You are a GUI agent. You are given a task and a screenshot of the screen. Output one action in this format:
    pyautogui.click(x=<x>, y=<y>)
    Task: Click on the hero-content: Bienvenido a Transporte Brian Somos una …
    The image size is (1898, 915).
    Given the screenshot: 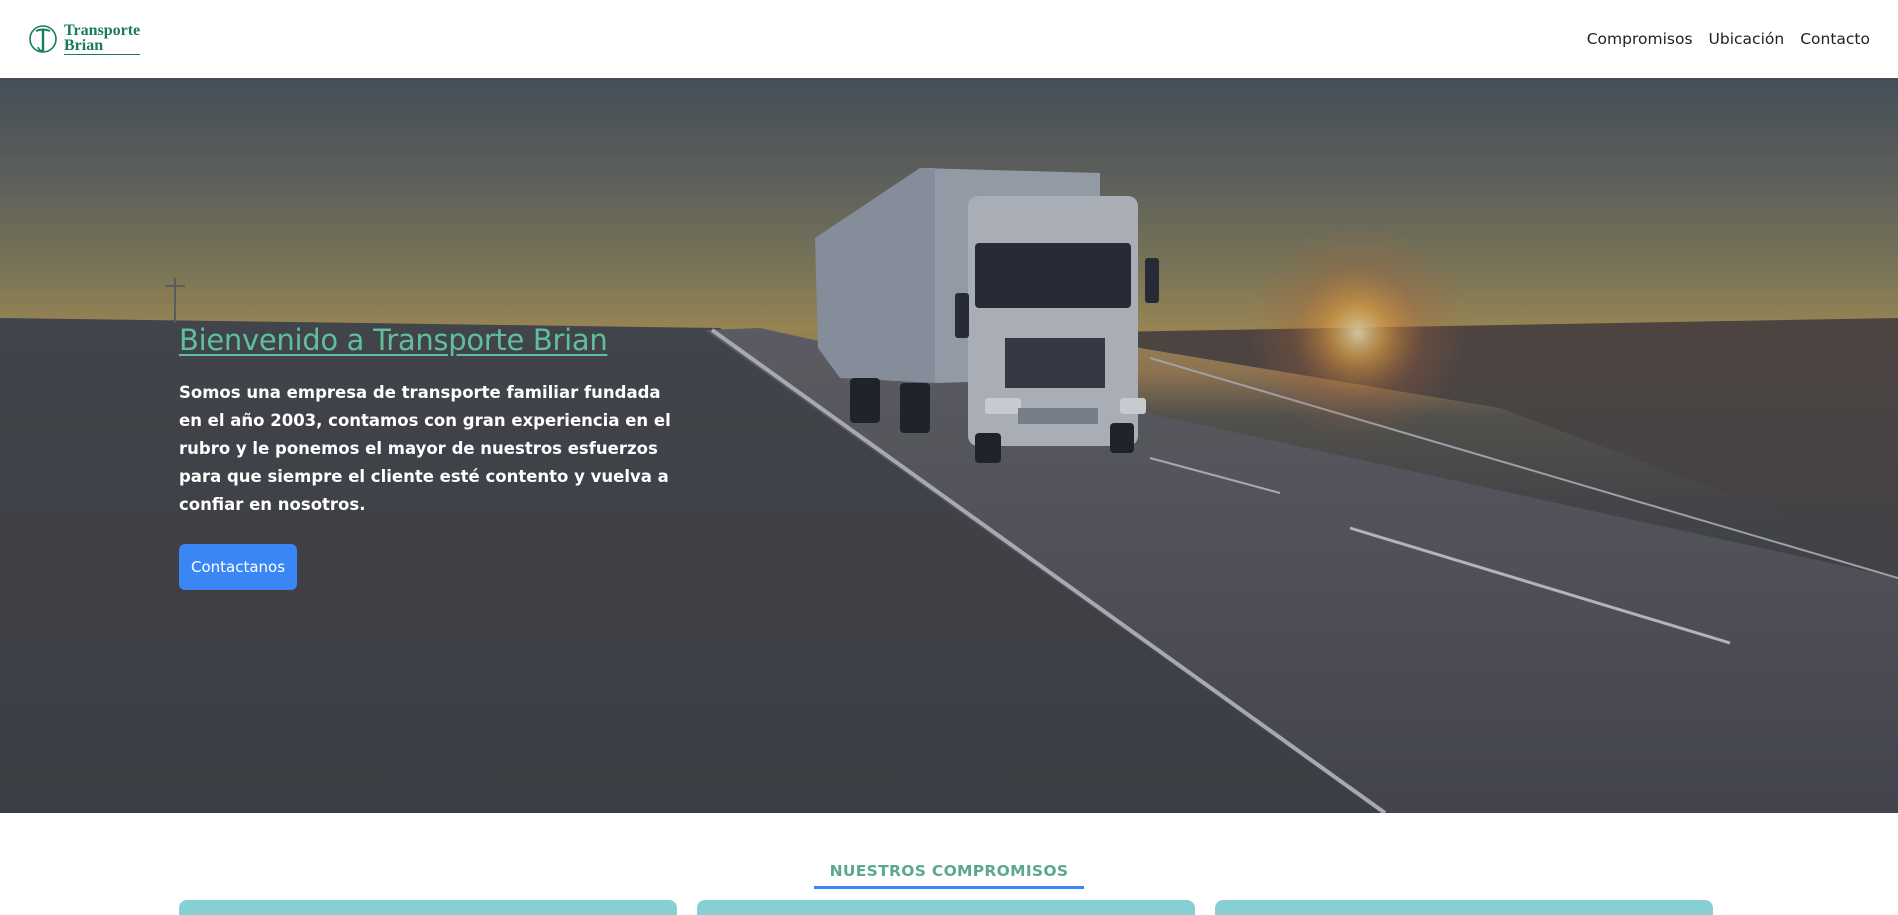 What is the action you would take?
    pyautogui.click(x=439, y=456)
    